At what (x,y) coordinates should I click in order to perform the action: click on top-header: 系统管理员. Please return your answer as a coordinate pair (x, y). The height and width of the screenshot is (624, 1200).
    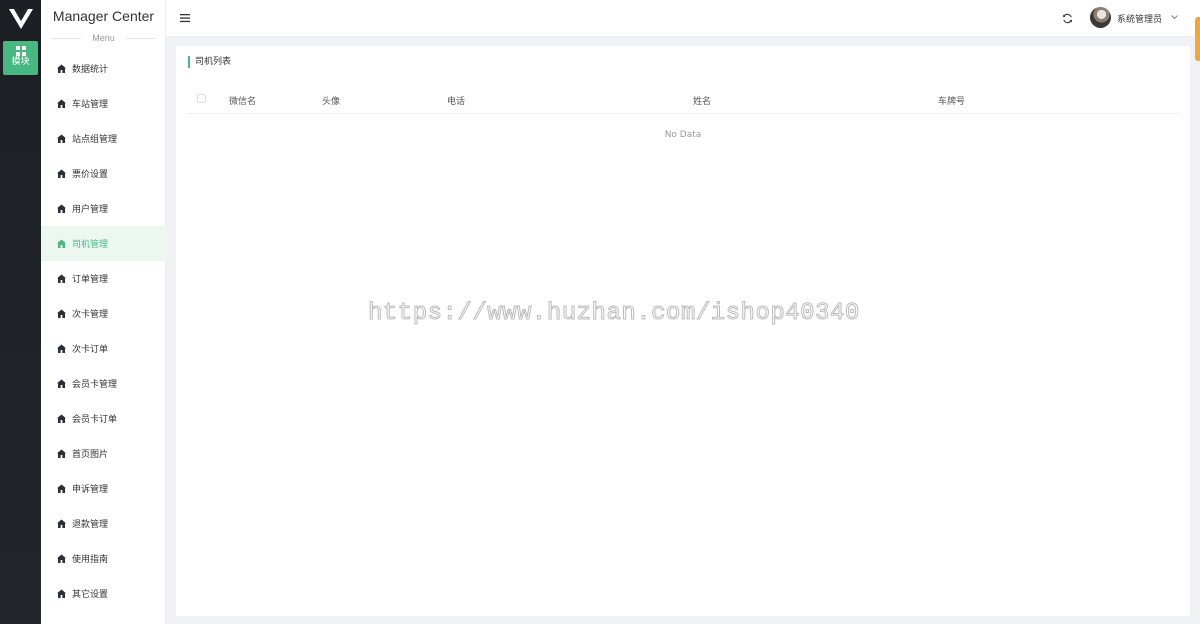
    Looking at the image, I should click on (683, 18).